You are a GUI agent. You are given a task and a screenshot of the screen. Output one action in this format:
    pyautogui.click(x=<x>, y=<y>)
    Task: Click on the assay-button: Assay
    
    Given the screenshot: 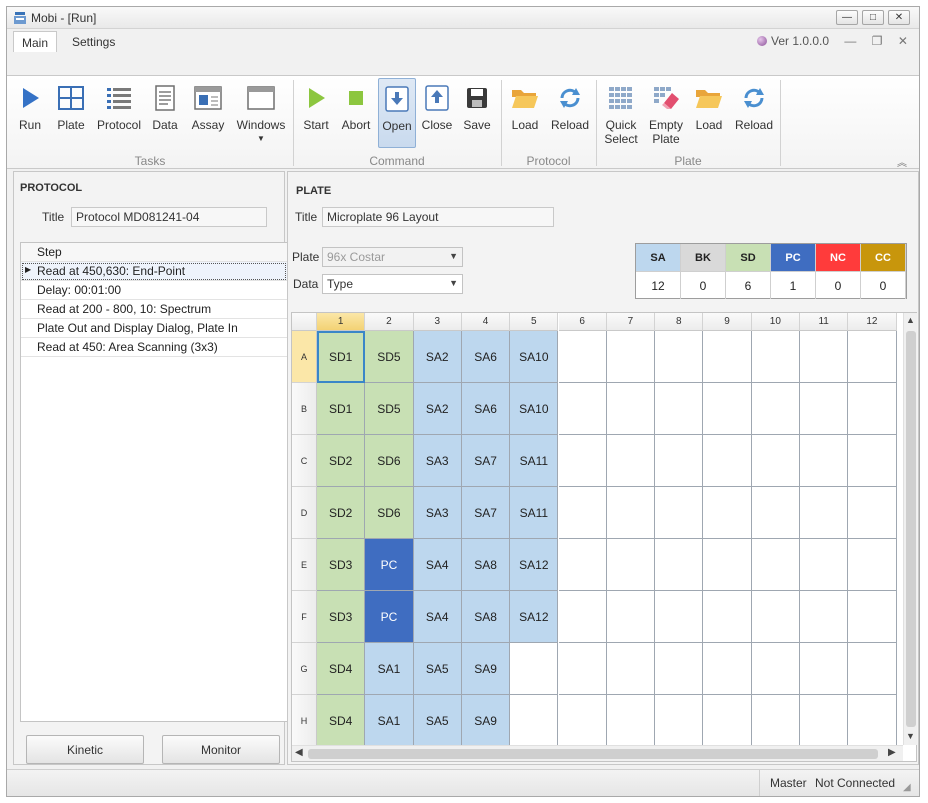 What is the action you would take?
    pyautogui.click(x=208, y=113)
    